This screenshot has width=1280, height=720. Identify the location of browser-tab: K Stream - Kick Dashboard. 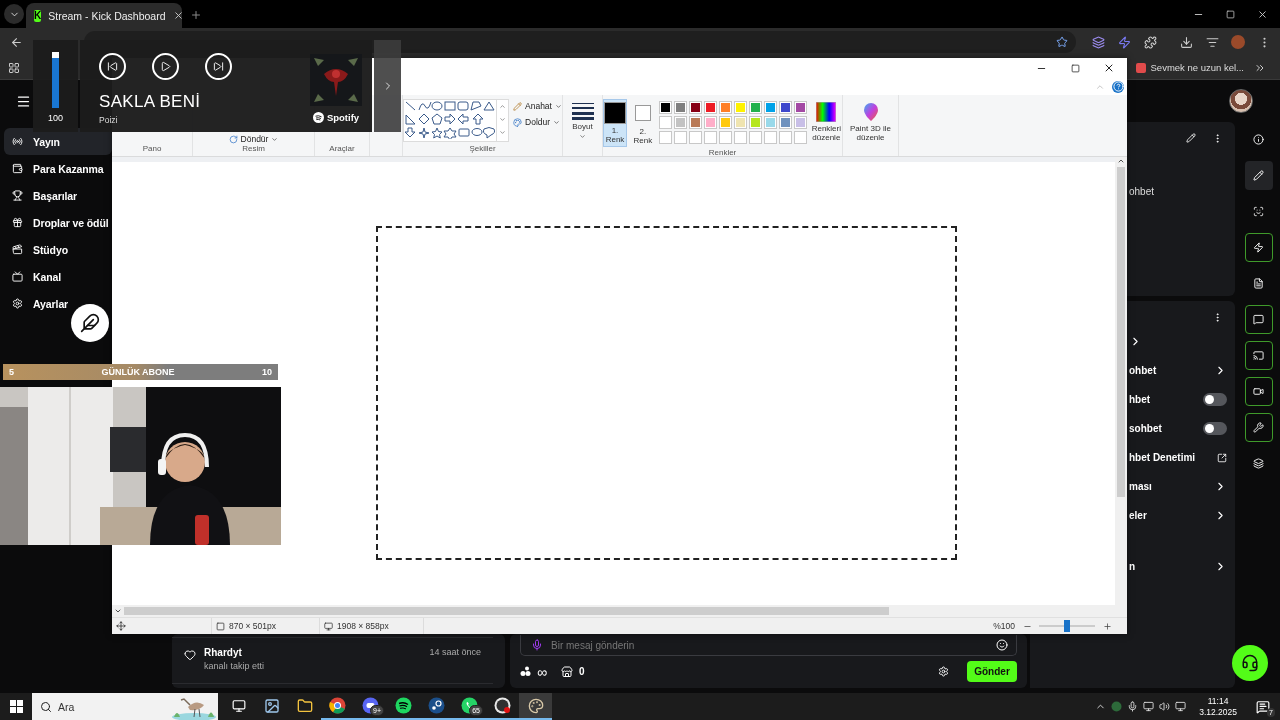
(104, 15).